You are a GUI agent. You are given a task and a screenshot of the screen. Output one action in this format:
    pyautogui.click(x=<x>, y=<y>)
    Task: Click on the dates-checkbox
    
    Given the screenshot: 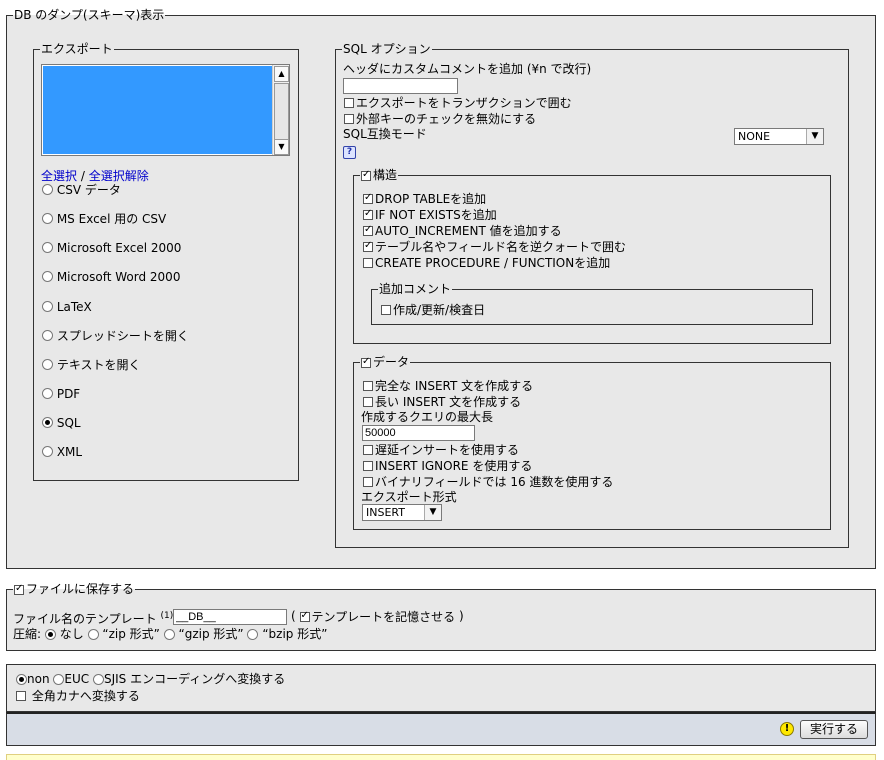 What is the action you would take?
    pyautogui.click(x=386, y=309)
    